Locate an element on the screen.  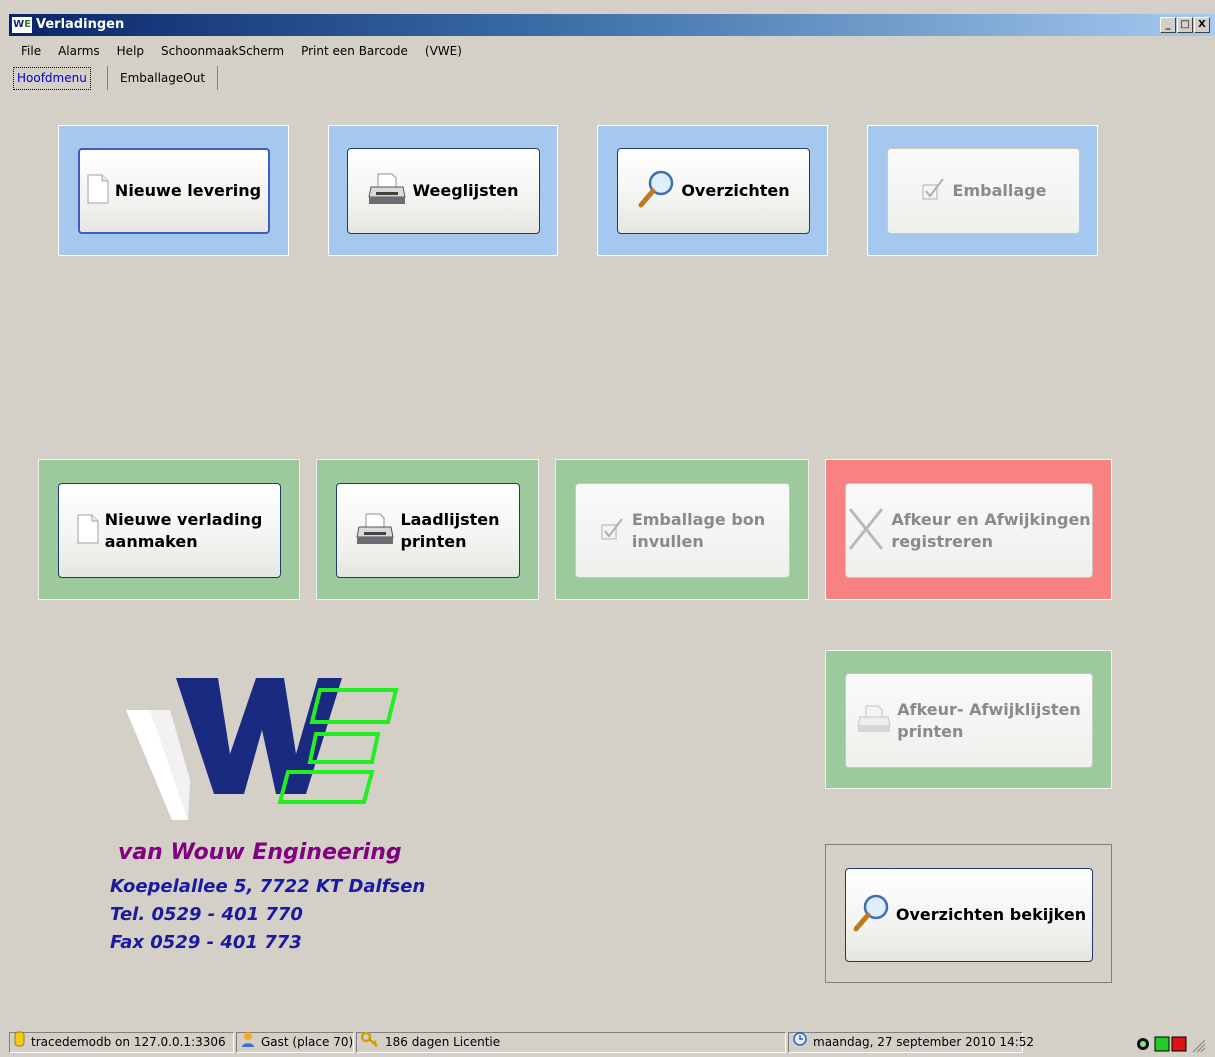
panel-weeglijsten: Weeglijsten is located at coordinates (443, 190).